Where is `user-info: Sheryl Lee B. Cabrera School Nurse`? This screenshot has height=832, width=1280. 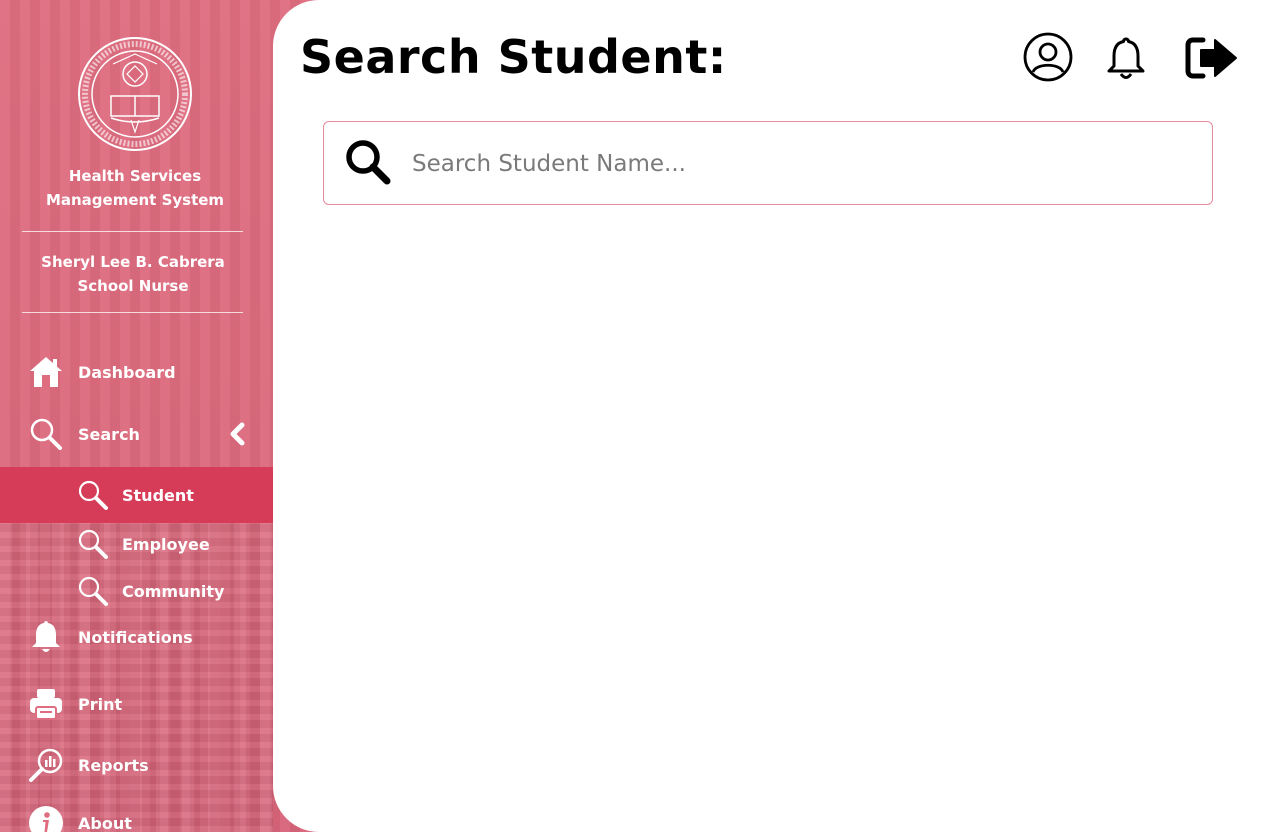
user-info: Sheryl Lee B. Cabrera School Nurse is located at coordinates (133, 274).